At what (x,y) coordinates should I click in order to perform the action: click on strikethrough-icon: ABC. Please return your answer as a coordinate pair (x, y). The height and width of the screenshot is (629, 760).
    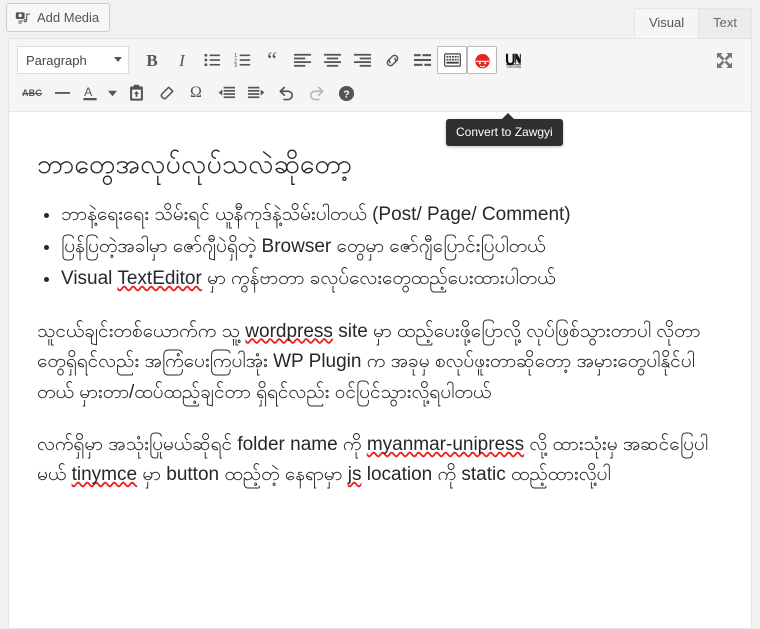
    Looking at the image, I should click on (32, 93).